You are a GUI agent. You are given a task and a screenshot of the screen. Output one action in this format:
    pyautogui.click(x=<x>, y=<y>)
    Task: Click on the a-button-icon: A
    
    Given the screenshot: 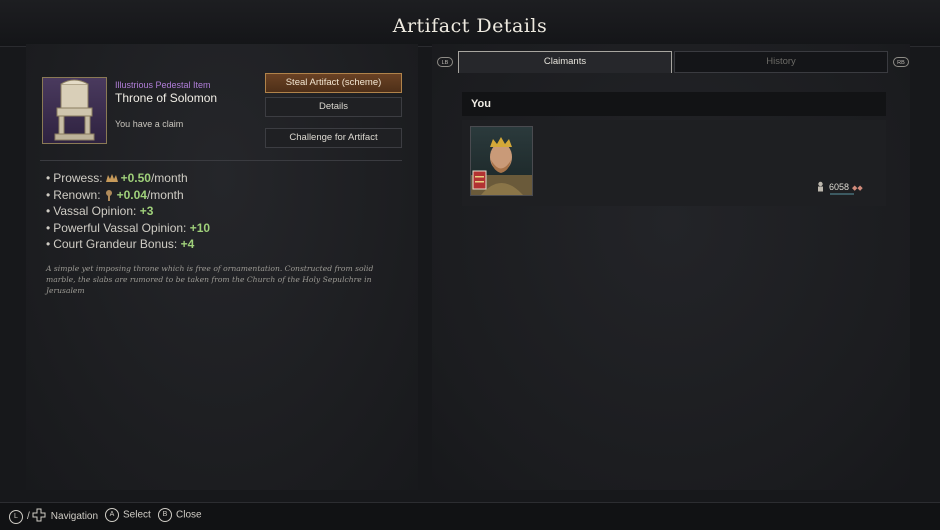 What is the action you would take?
    pyautogui.click(x=112, y=515)
    